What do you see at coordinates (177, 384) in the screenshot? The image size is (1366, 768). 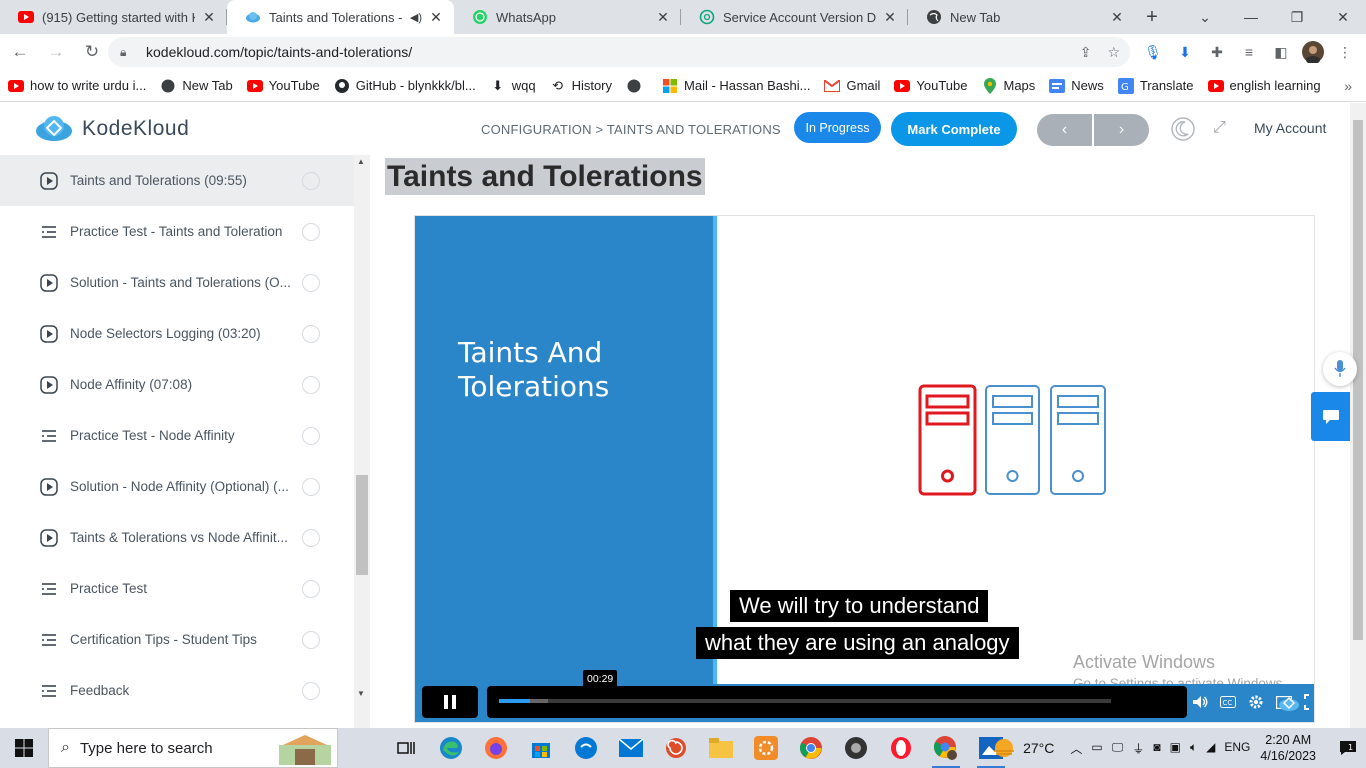 I see `sidebar-lesson-item: Node Affinity (07:08)` at bounding box center [177, 384].